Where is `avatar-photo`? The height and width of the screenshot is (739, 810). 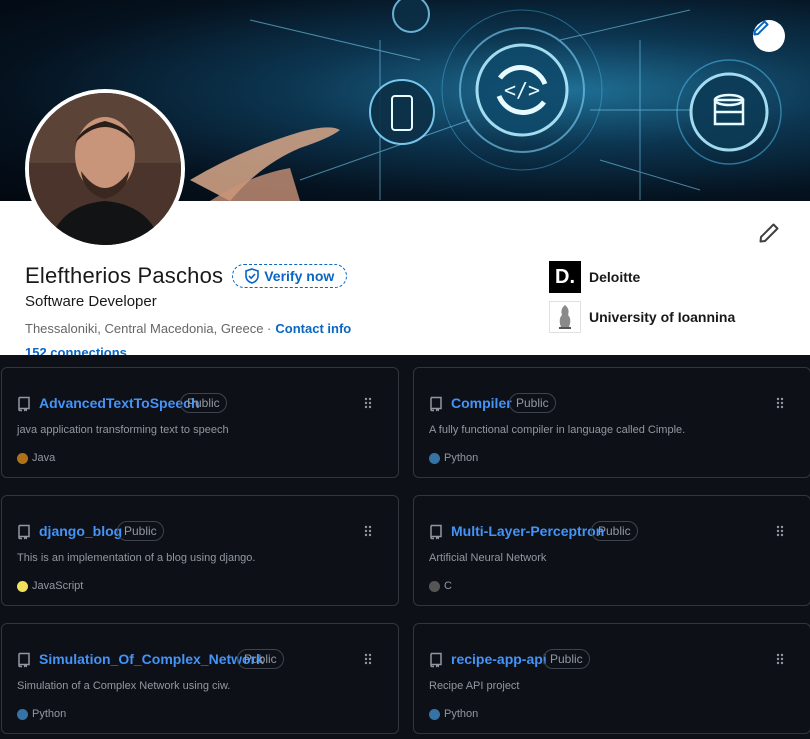
avatar-photo is located at coordinates (105, 169).